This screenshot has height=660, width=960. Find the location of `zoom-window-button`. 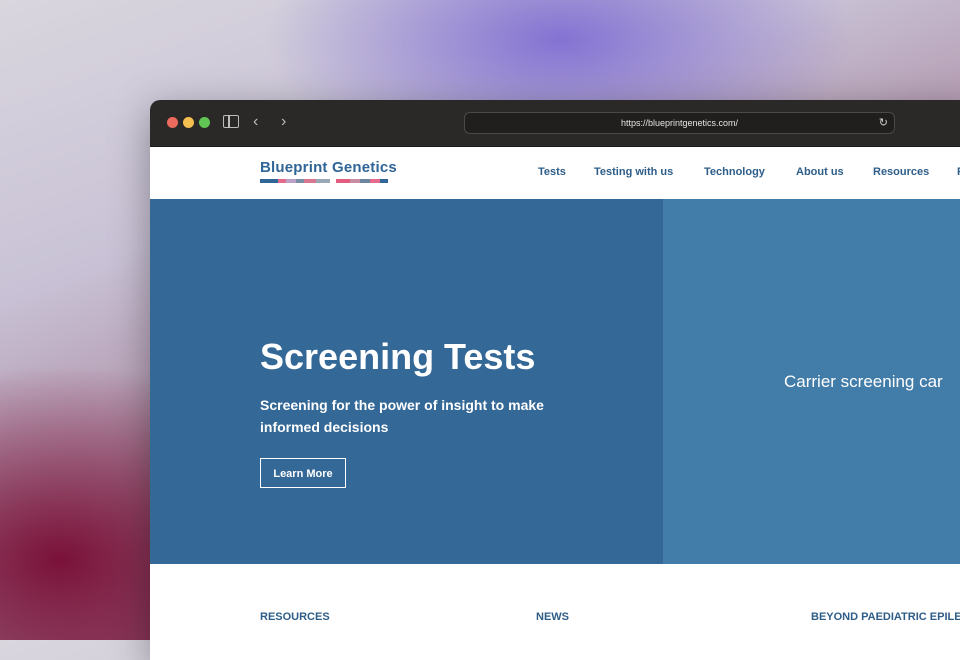

zoom-window-button is located at coordinates (204, 122).